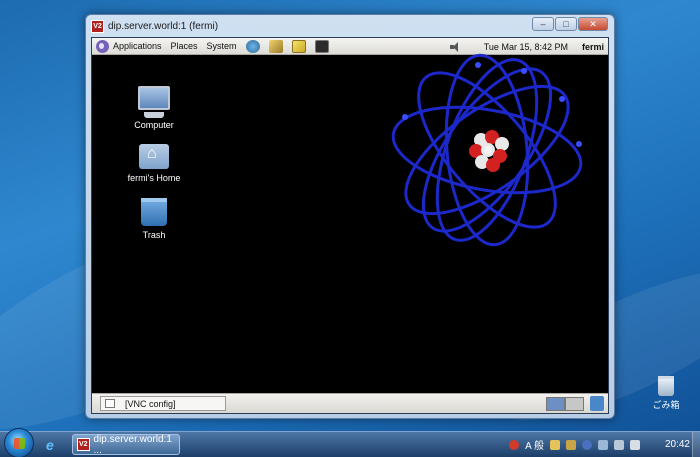 This screenshot has width=700, height=457. I want to click on window-title: dip.server.world:1 (fermi), so click(163, 26).